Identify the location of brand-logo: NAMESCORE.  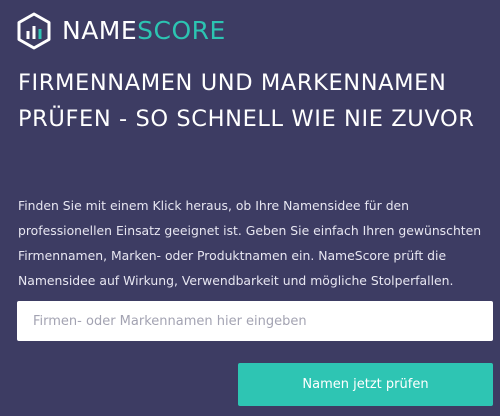
(121, 31).